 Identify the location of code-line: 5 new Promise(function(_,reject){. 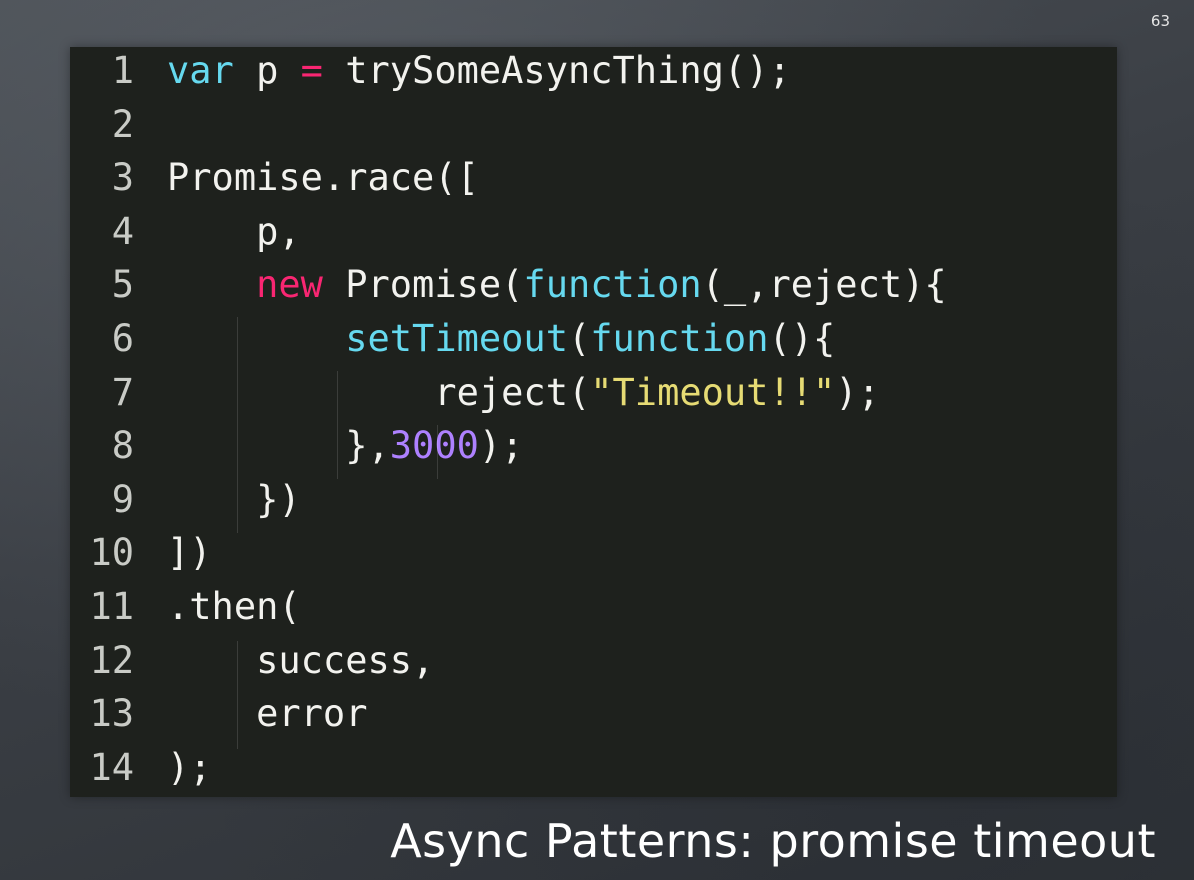
(593, 285).